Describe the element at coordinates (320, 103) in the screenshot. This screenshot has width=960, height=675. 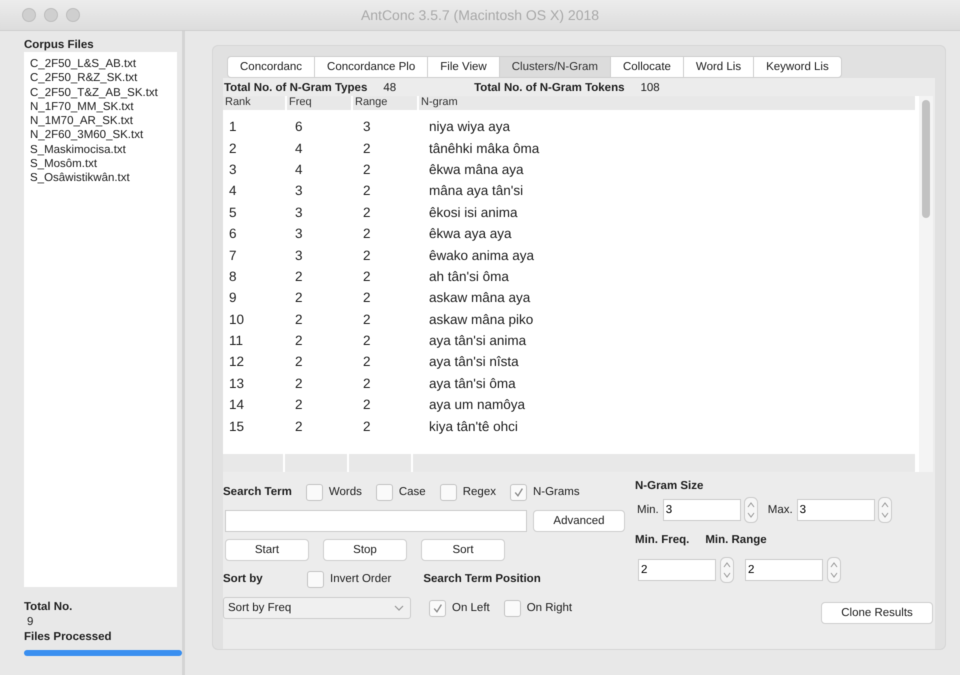
I see `column-header: Freq` at that location.